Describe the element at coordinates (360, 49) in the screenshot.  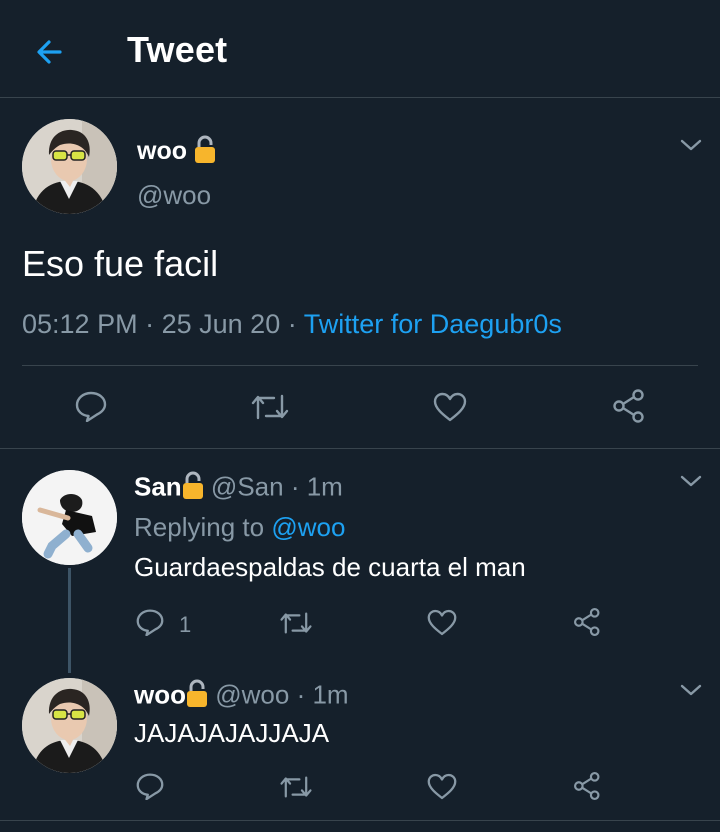
I see `top-bar: Tweet` at that location.